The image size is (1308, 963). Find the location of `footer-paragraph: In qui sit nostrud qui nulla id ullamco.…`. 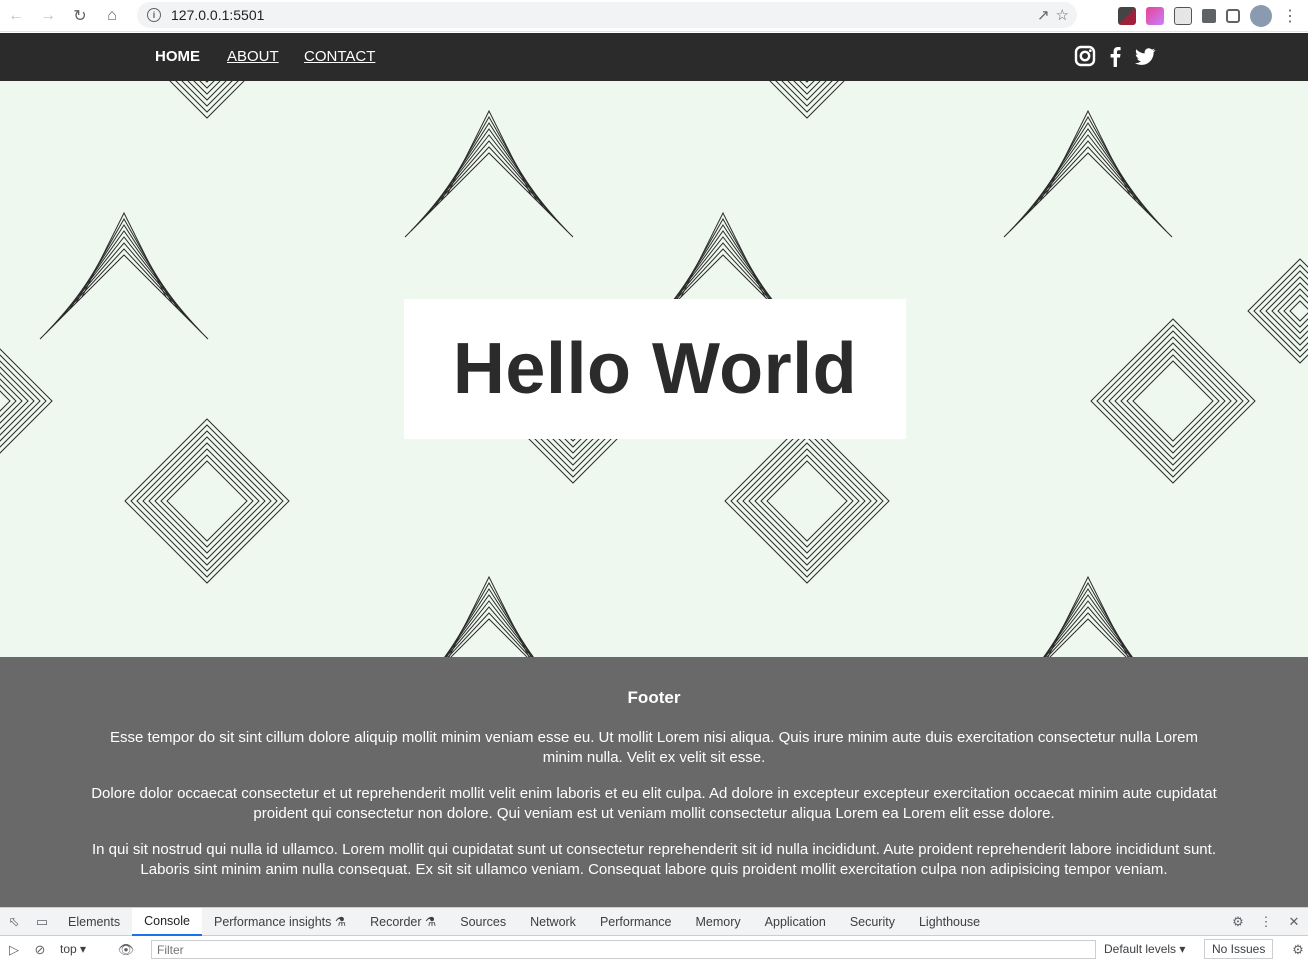

footer-paragraph: In qui sit nostrud qui nulla id ullamco.… is located at coordinates (654, 859).